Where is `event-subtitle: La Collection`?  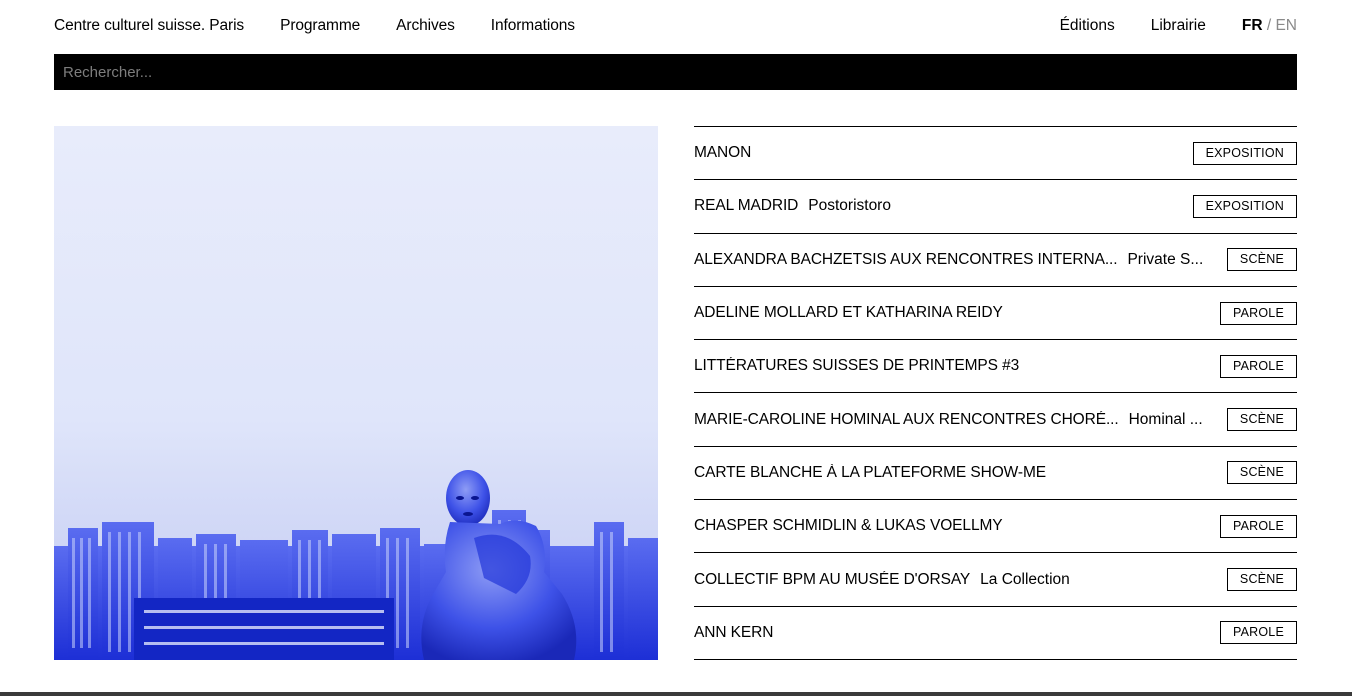 event-subtitle: La Collection is located at coordinates (1025, 579).